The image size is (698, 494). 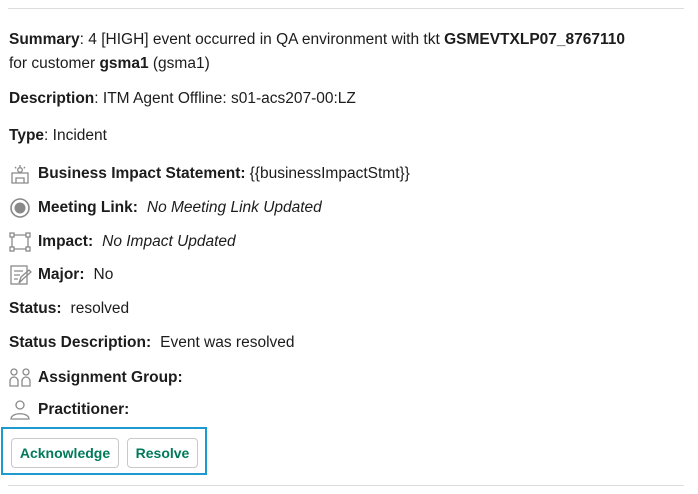 What do you see at coordinates (227, 98) in the screenshot?
I see `description-value: ITM Agent Offline: s01-acs207-00:LZ` at bounding box center [227, 98].